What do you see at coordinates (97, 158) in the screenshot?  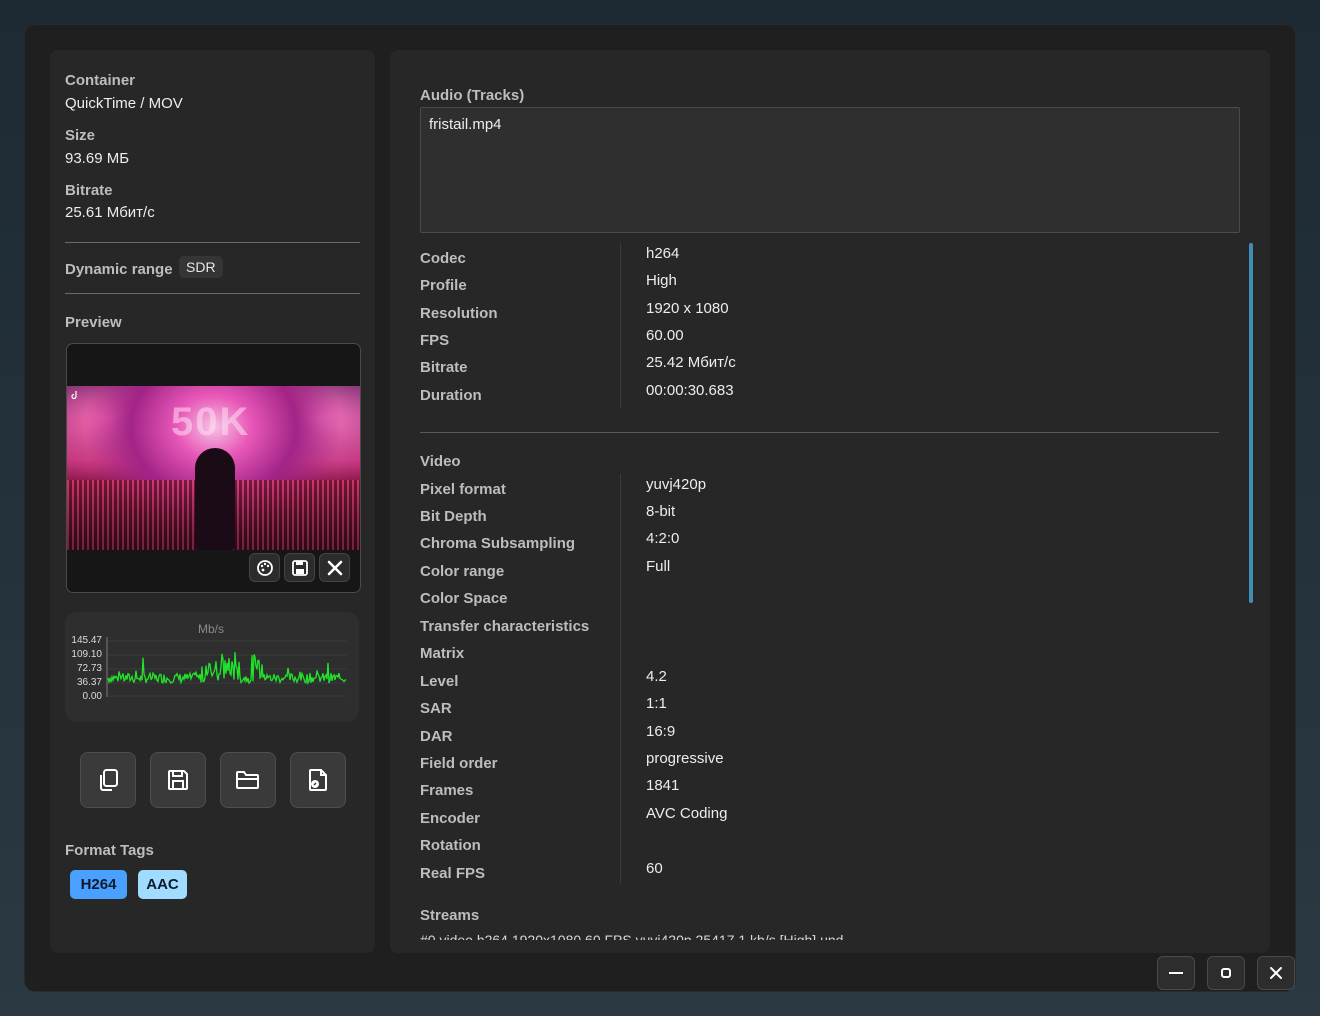 I see `size-value: 93.69 МБ` at bounding box center [97, 158].